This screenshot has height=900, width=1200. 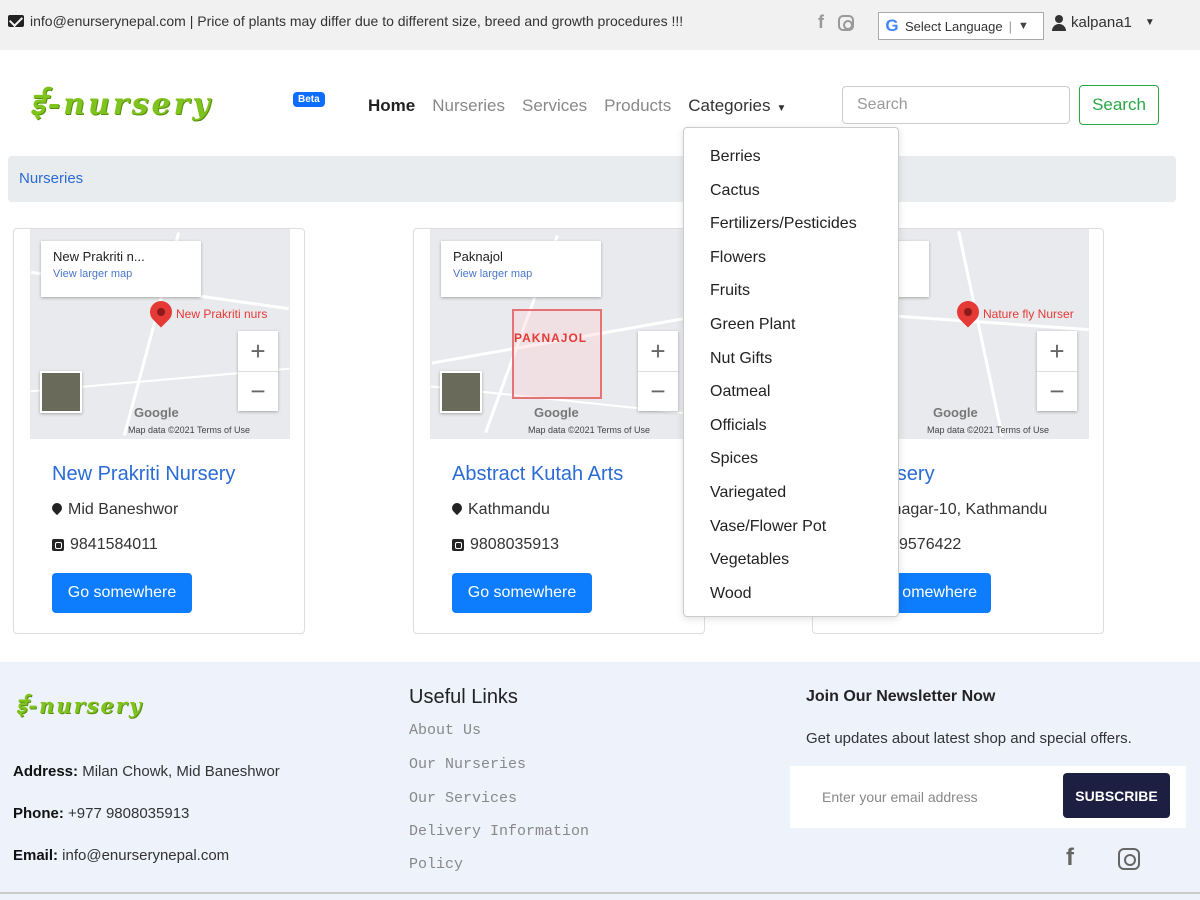 What do you see at coordinates (467, 764) in the screenshot?
I see `footer-link-nurseries: Our Nurseries` at bounding box center [467, 764].